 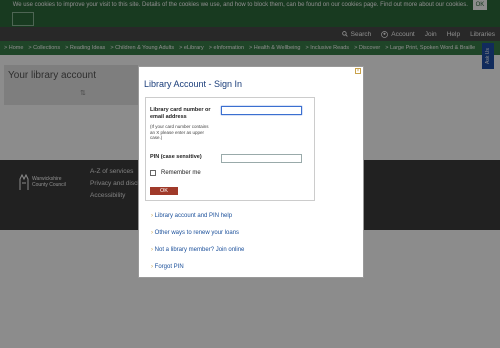 I want to click on close-icon: ×, so click(x=358, y=71).